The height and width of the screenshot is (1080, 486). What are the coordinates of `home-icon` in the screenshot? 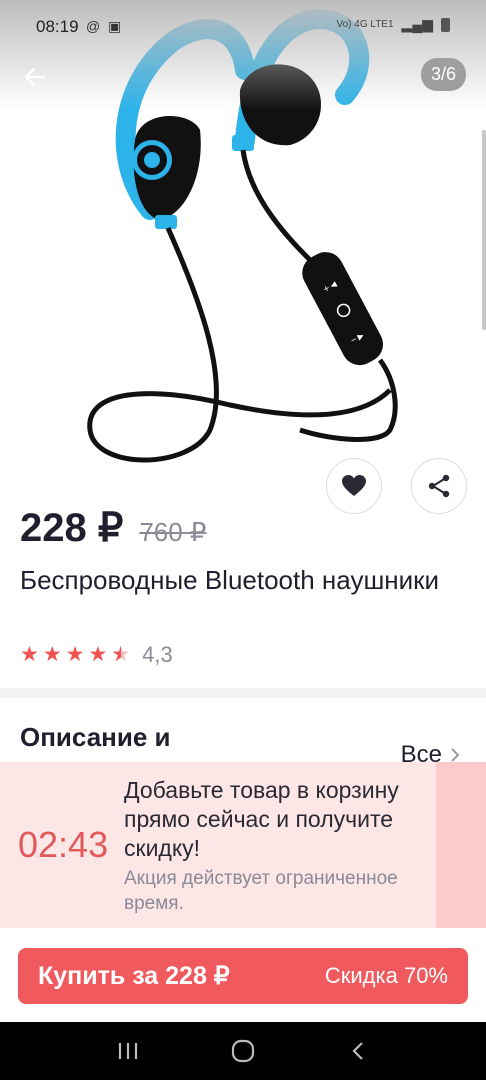 It's located at (243, 1051).